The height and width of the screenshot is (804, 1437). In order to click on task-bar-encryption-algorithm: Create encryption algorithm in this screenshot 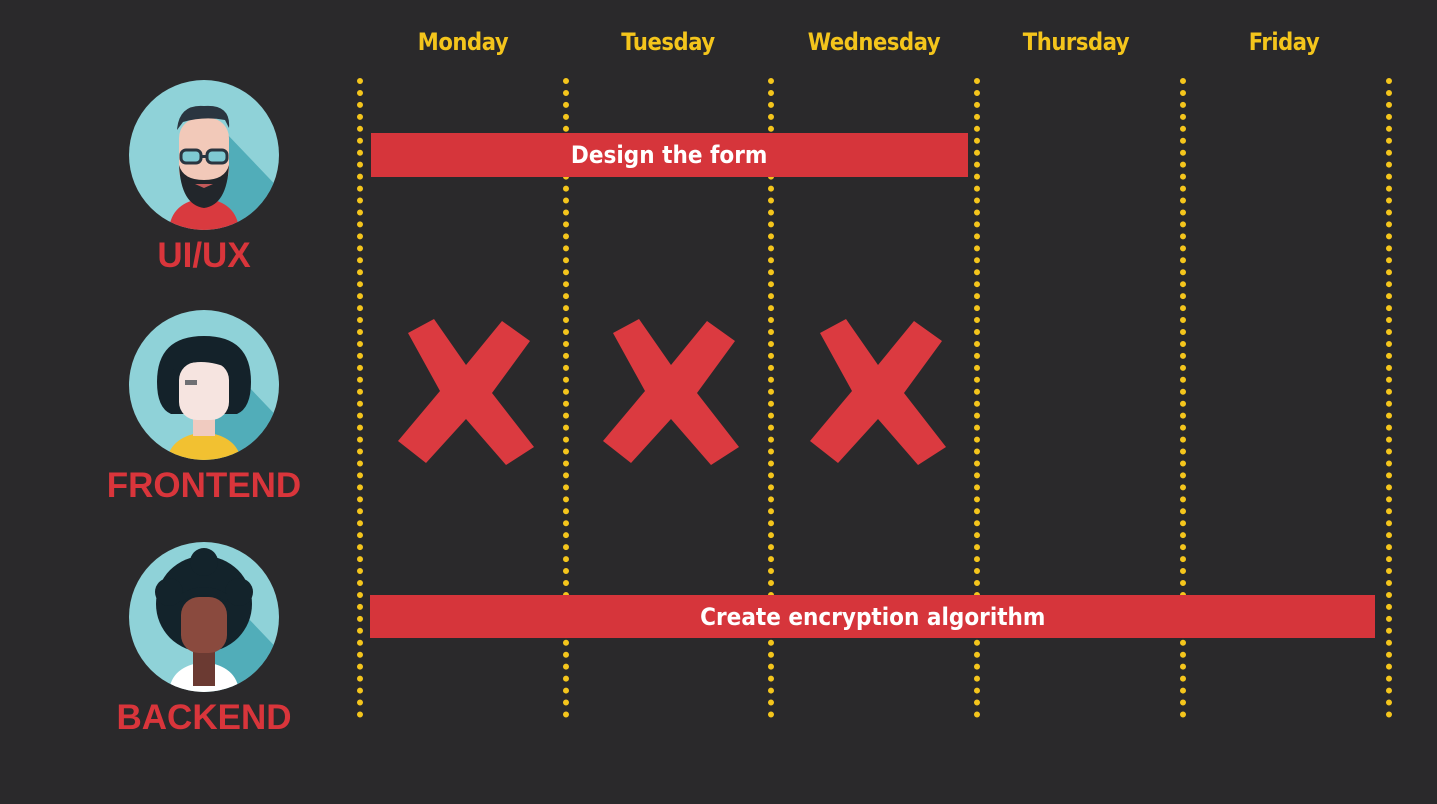, I will do `click(872, 616)`.